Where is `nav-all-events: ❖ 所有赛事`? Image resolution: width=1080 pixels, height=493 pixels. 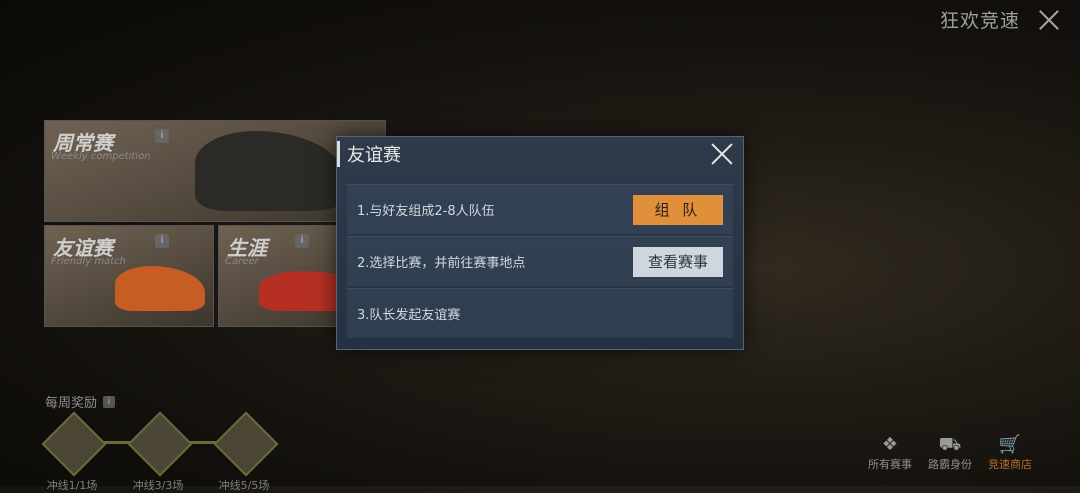 nav-all-events: ❖ 所有赛事 is located at coordinates (890, 454).